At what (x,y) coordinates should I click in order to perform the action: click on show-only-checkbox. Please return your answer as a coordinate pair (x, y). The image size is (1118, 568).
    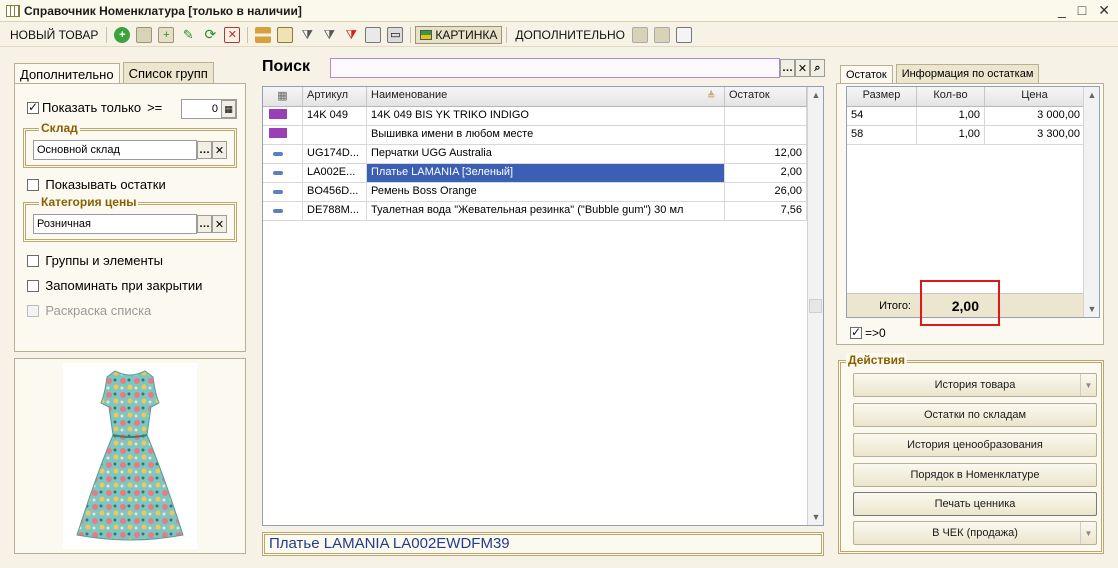
    Looking at the image, I should click on (33, 107).